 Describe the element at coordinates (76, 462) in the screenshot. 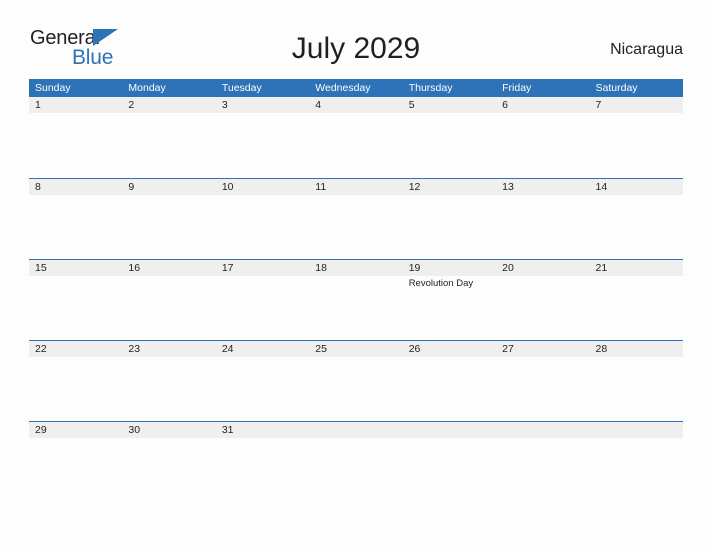

I see `calendar-day-cell: 29` at that location.